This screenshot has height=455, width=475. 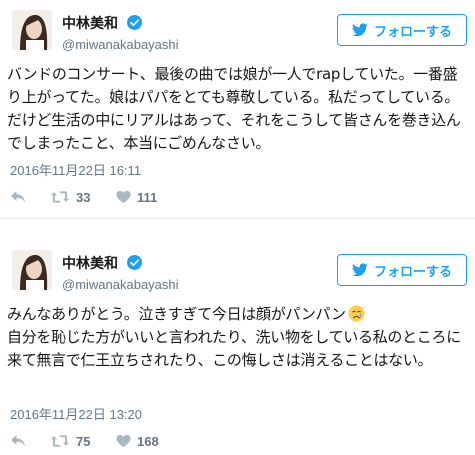 I want to click on tweet-actions: 75 168, so click(x=84, y=441).